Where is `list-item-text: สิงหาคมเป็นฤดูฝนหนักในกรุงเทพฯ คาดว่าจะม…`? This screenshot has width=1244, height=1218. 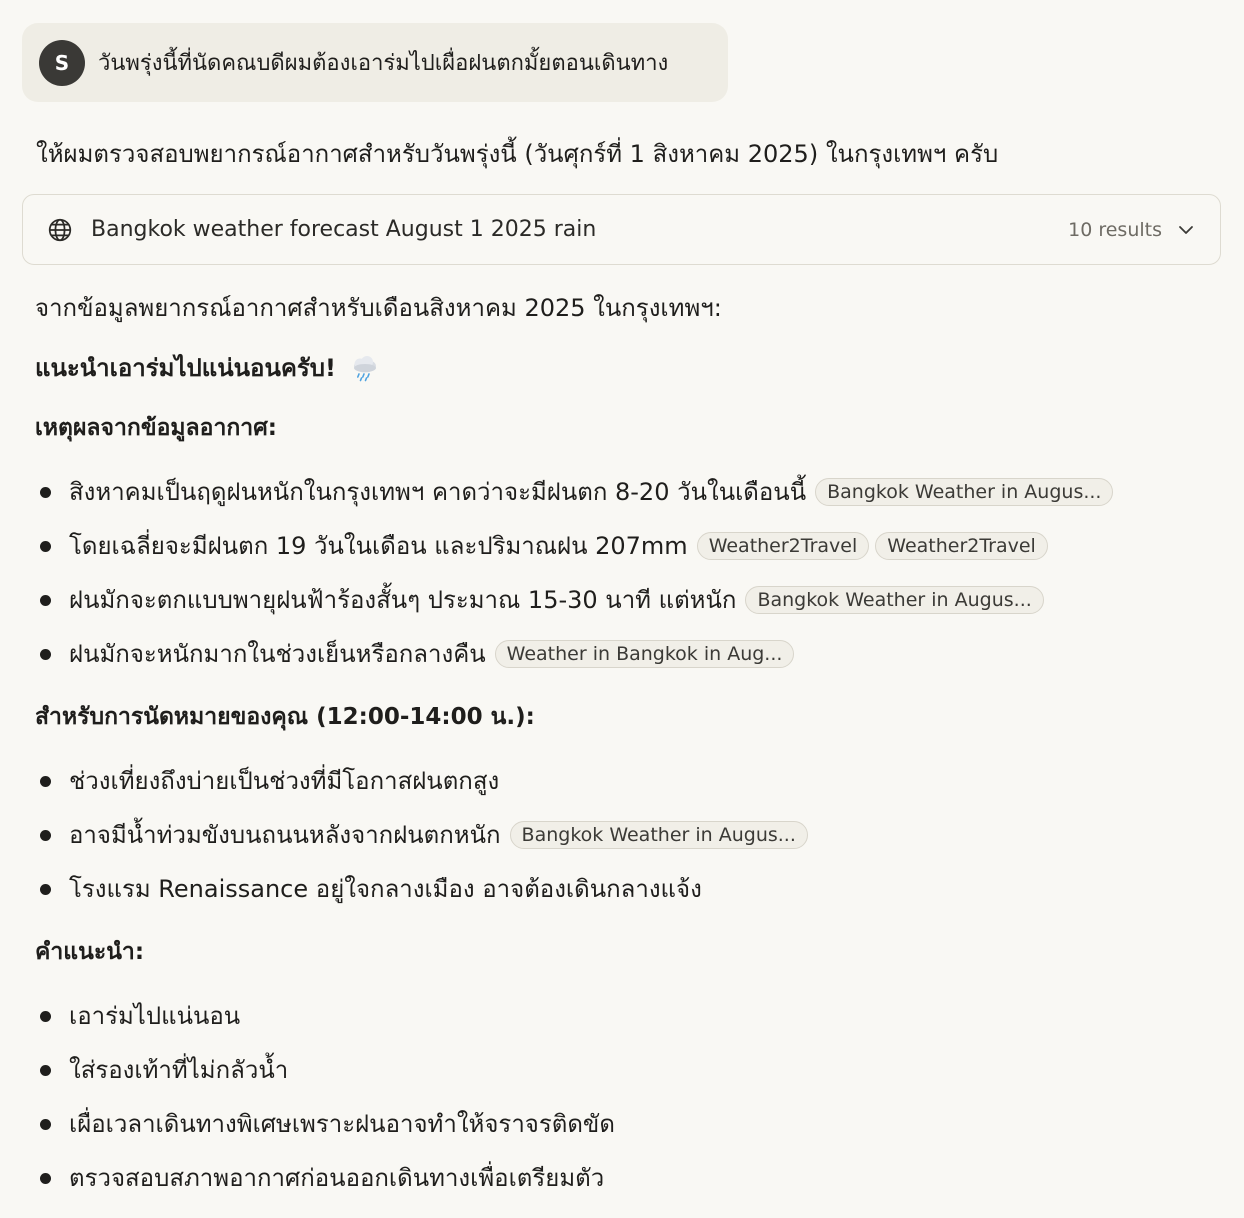 list-item-text: สิงหาคมเป็นฤดูฝนหนักในกรุงเทพฯ คาดว่าจะม… is located at coordinates (438, 491).